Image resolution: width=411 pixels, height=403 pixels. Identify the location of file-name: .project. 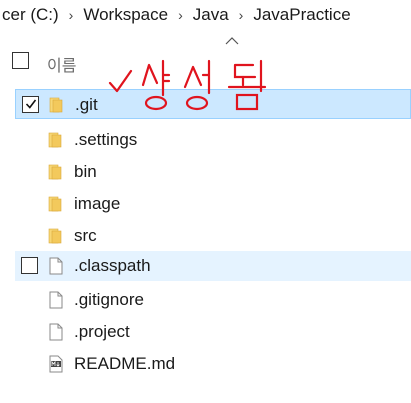
(102, 331).